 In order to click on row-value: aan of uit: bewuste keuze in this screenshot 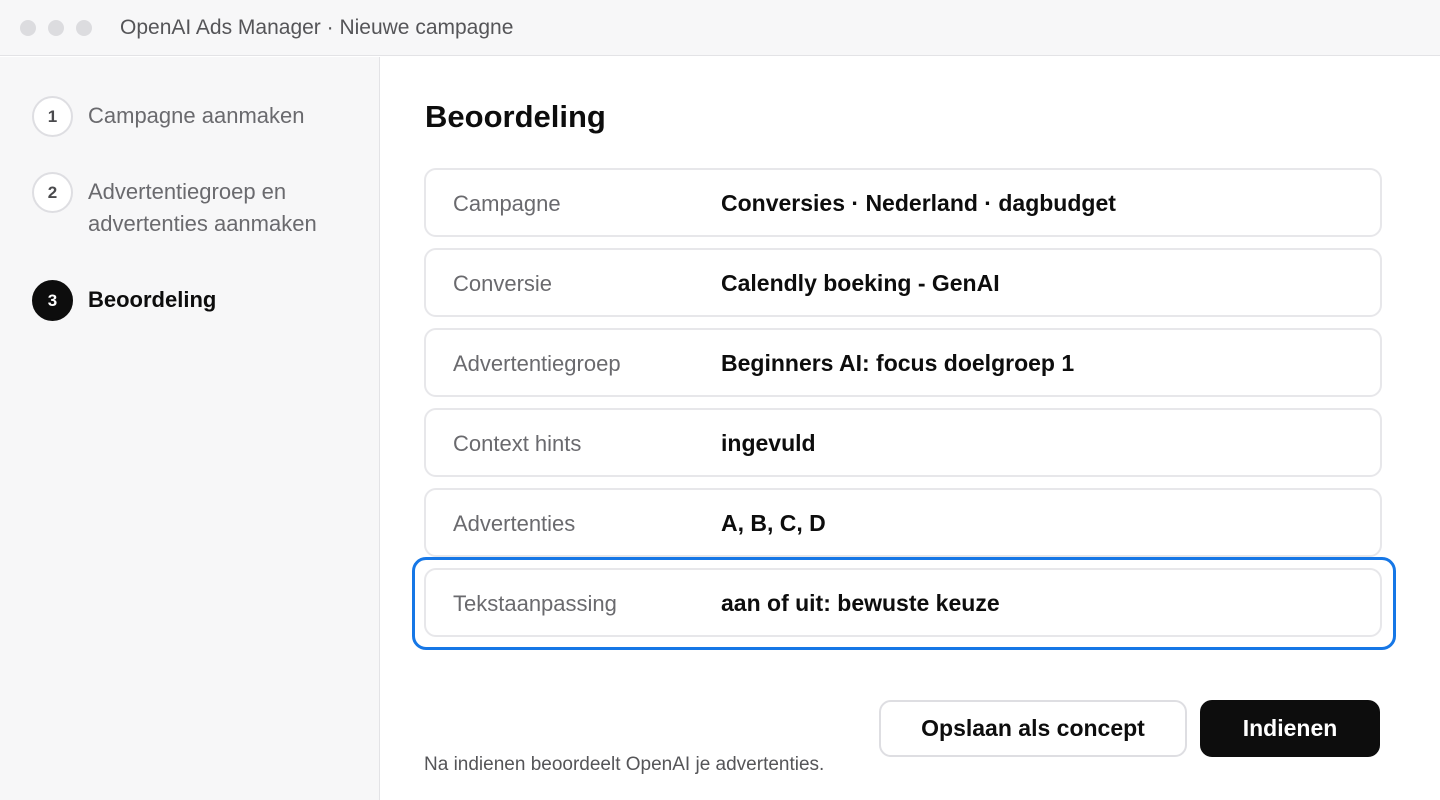, I will do `click(860, 603)`.